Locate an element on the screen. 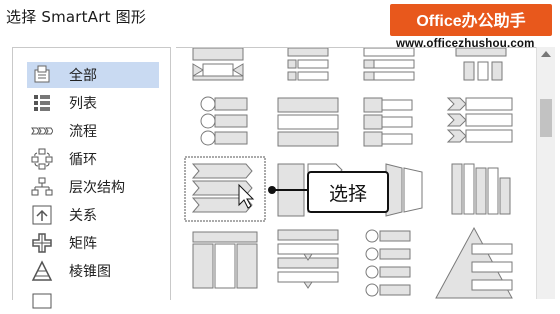 This screenshot has height=314, width=560. process-icon is located at coordinates (42, 131).